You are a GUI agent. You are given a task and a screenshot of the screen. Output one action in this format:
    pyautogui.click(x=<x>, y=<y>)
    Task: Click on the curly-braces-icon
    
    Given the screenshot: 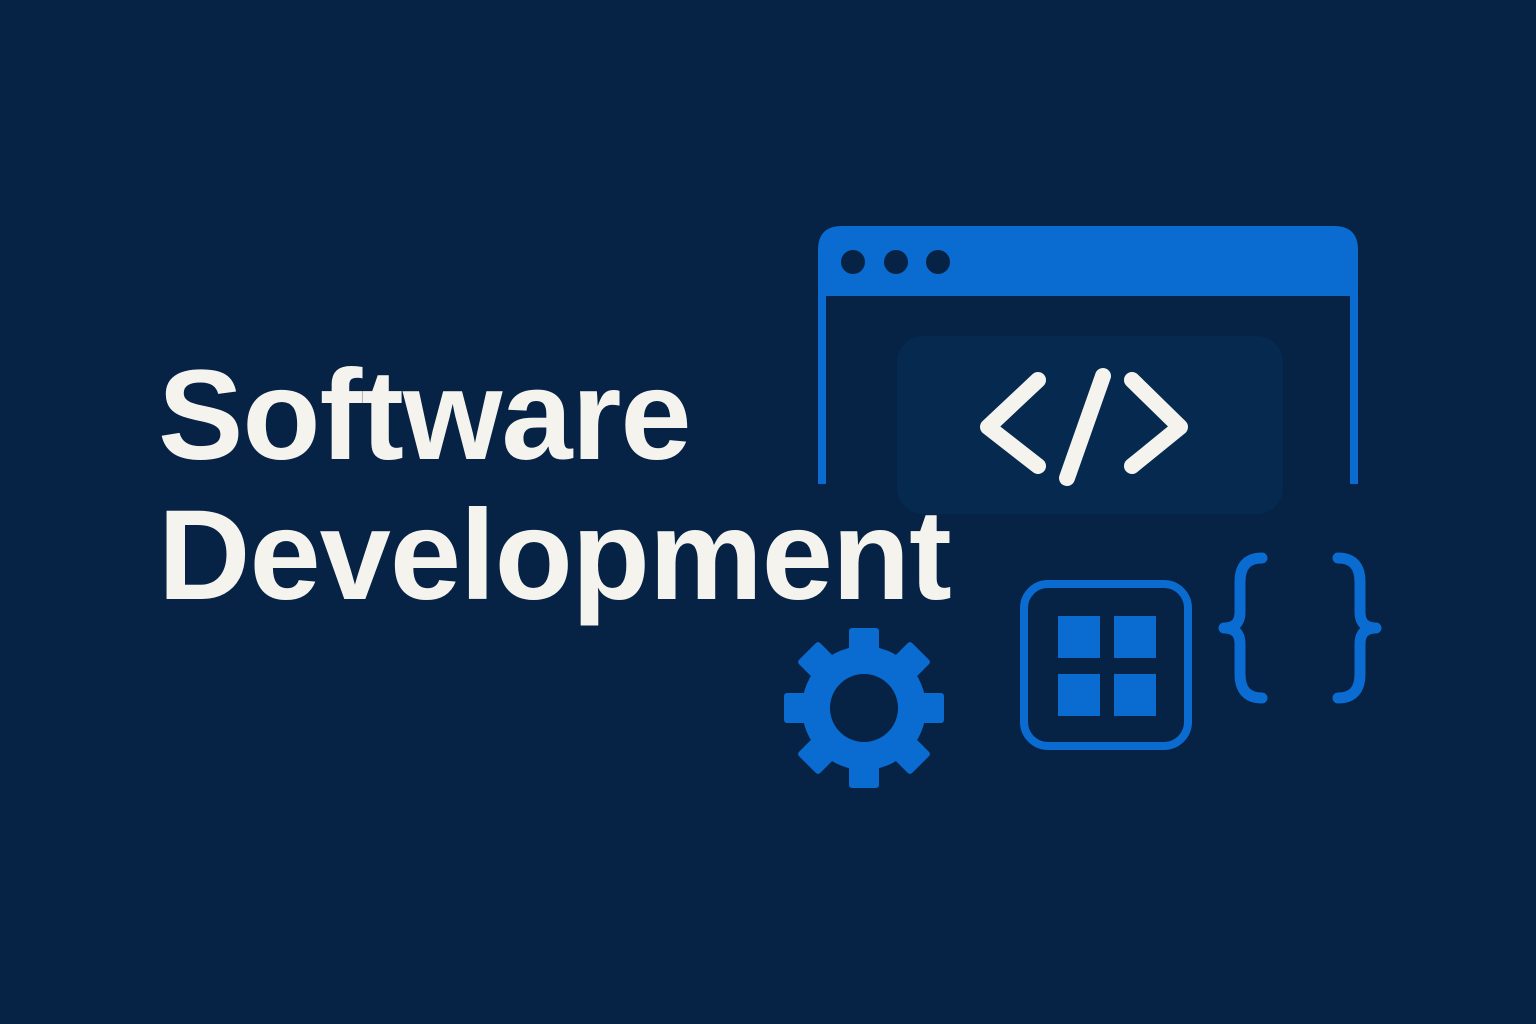 What is the action you would take?
    pyautogui.click(x=1300, y=628)
    